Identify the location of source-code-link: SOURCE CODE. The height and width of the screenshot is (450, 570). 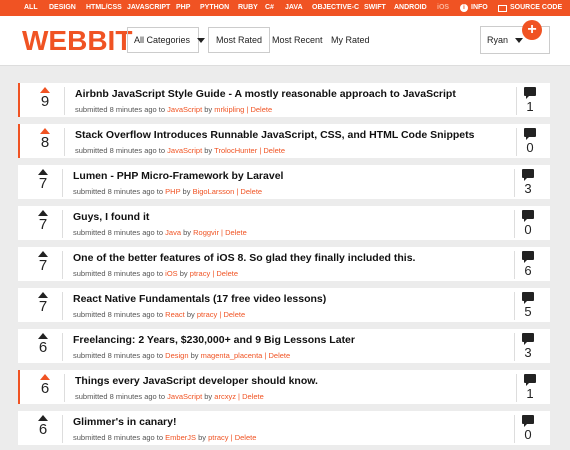
(530, 8).